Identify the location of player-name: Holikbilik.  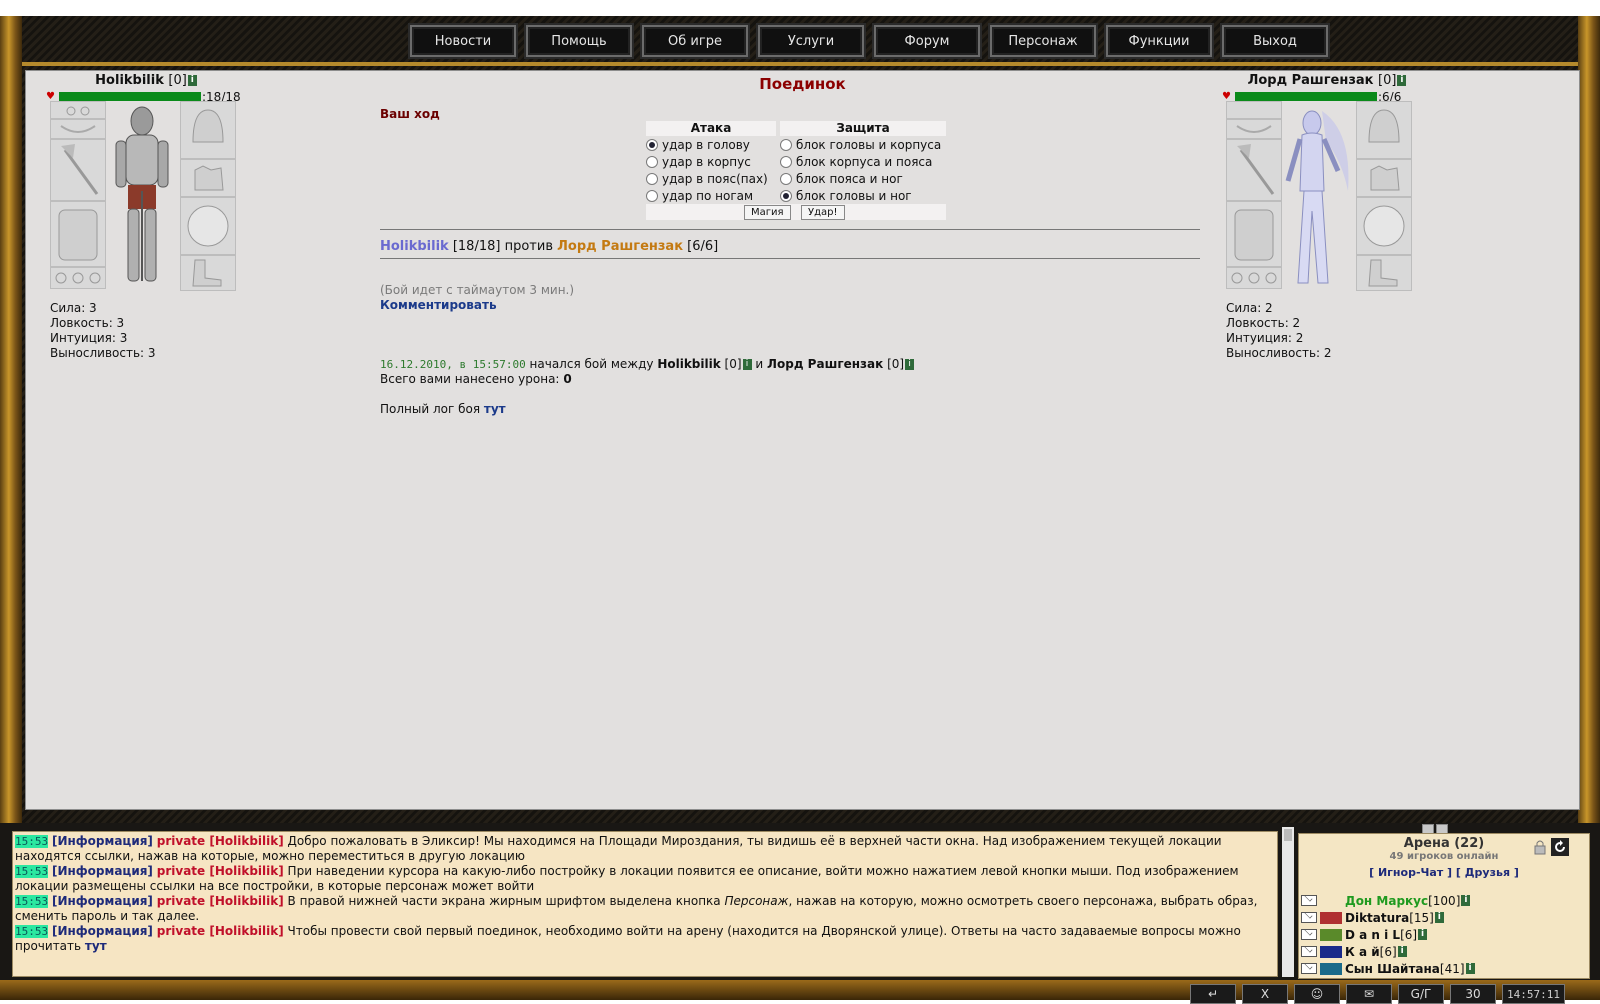
(129, 80).